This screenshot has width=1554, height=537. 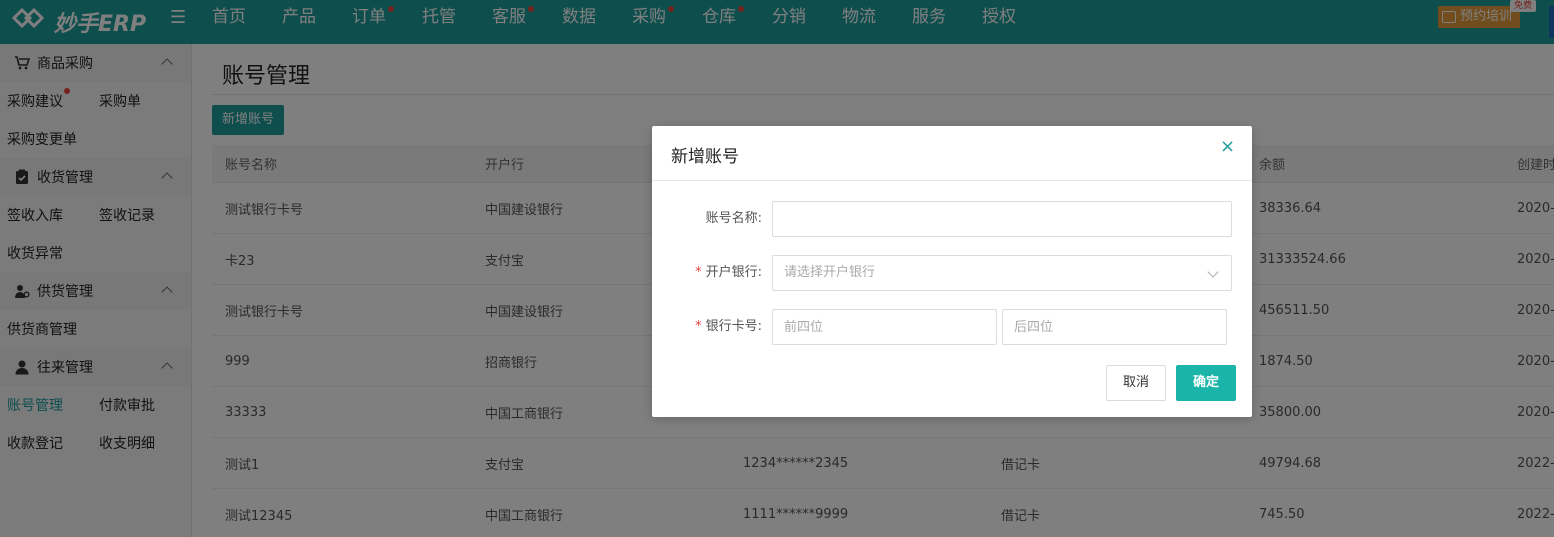 I want to click on account-name-row: 账号名称:, so click(x=952, y=219).